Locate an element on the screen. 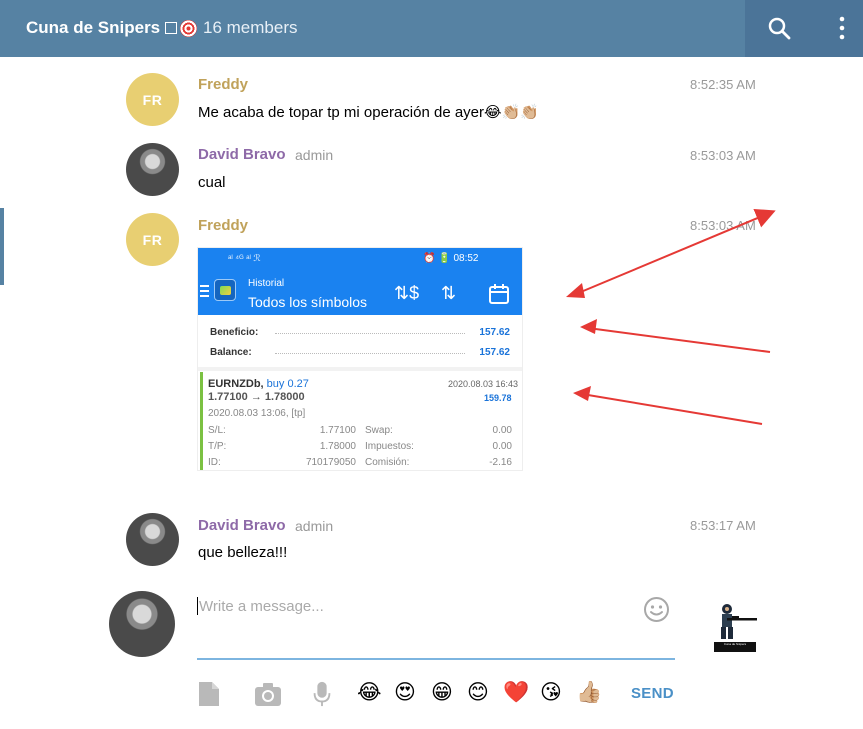  target-icon is located at coordinates (189, 28).